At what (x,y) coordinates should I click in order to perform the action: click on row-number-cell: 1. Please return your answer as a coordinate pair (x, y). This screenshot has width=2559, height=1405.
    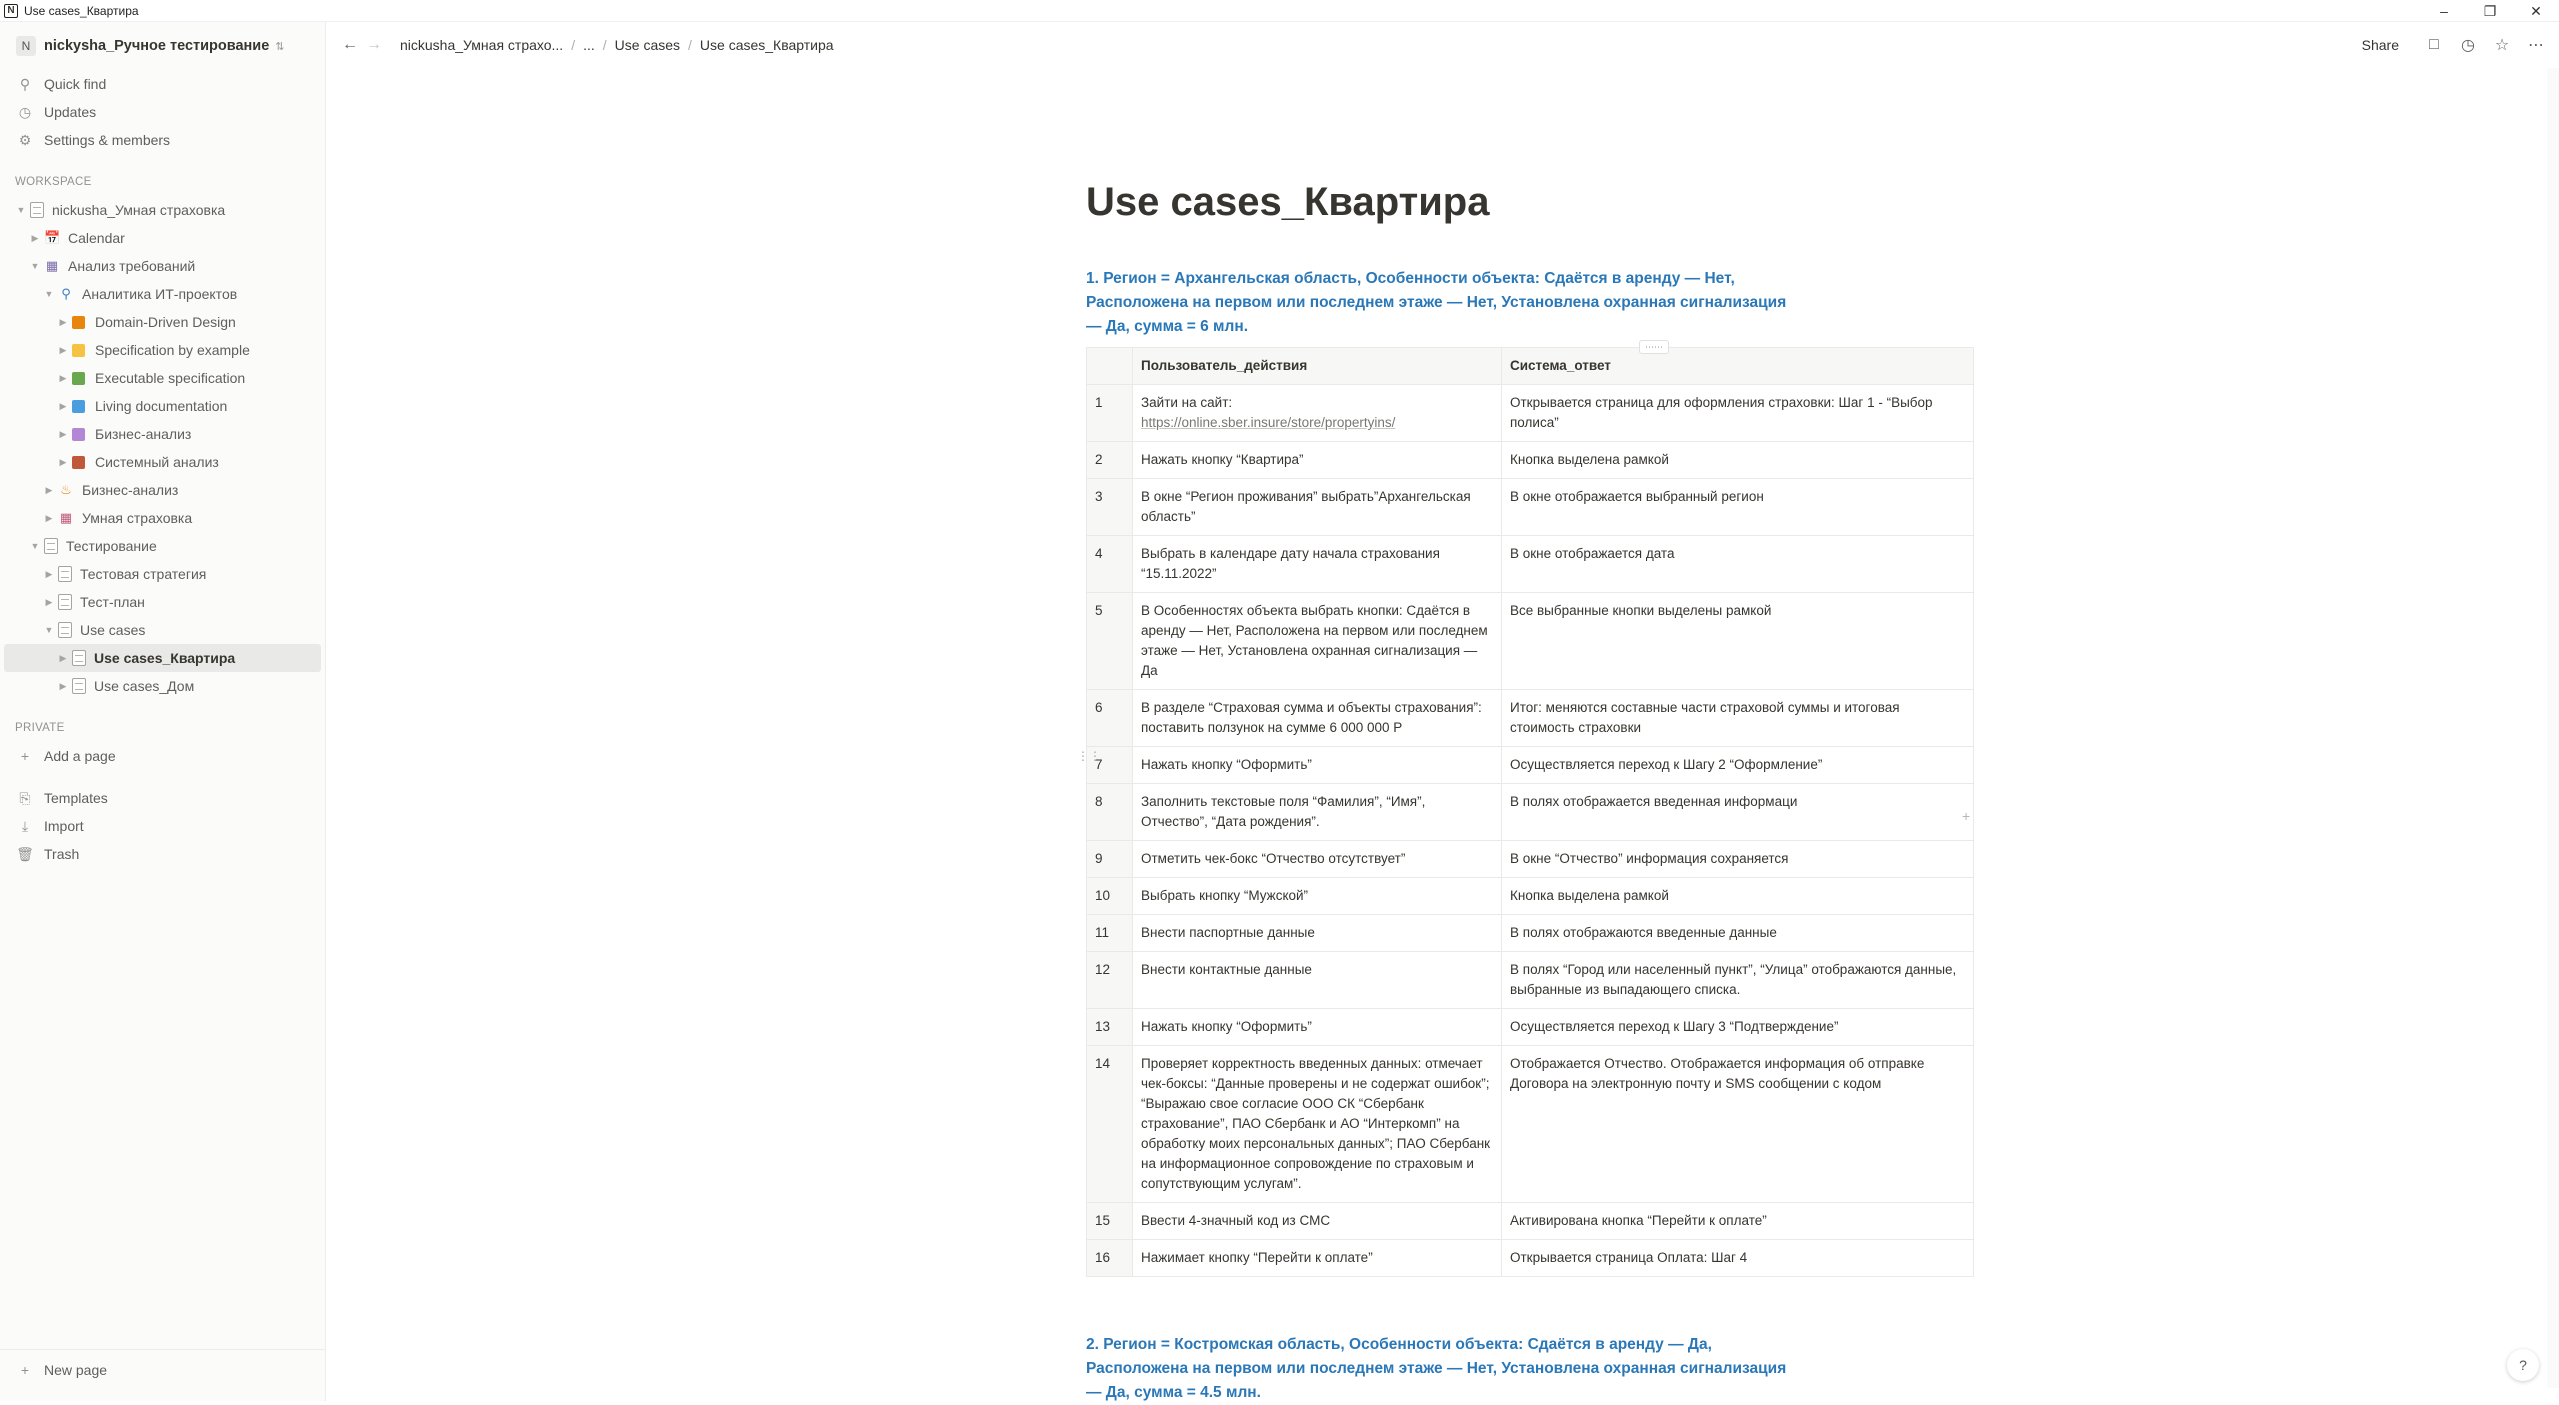
    Looking at the image, I should click on (1110, 413).